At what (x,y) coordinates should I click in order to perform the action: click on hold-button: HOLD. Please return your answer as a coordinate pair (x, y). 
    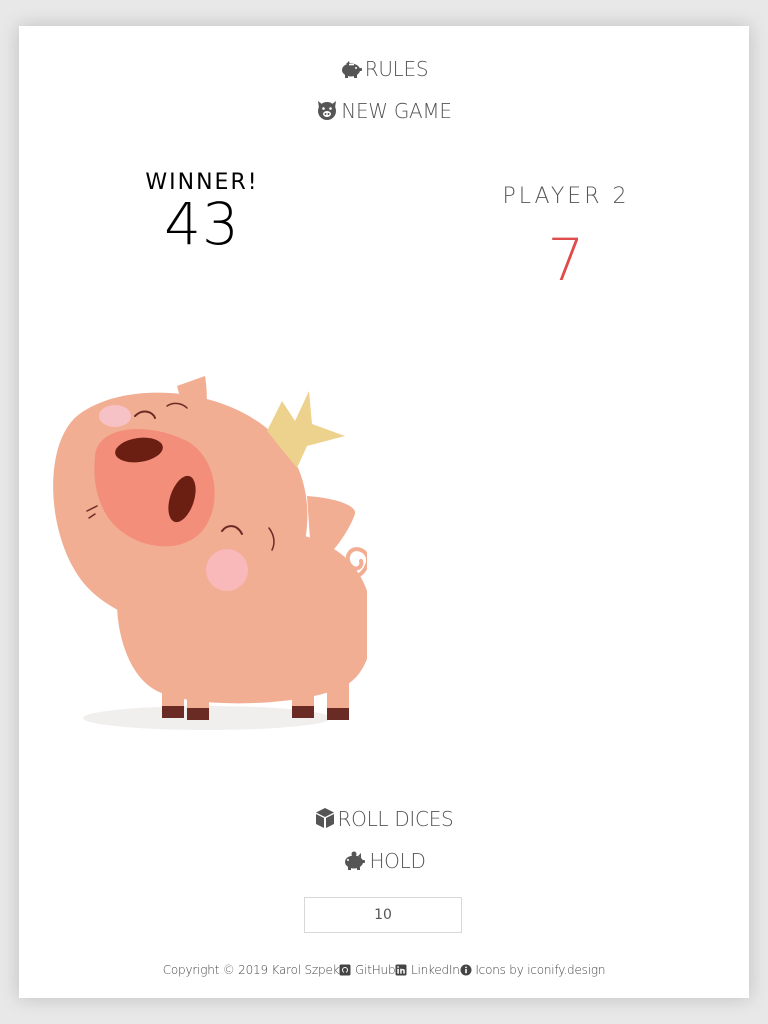
    Looking at the image, I should click on (384, 861).